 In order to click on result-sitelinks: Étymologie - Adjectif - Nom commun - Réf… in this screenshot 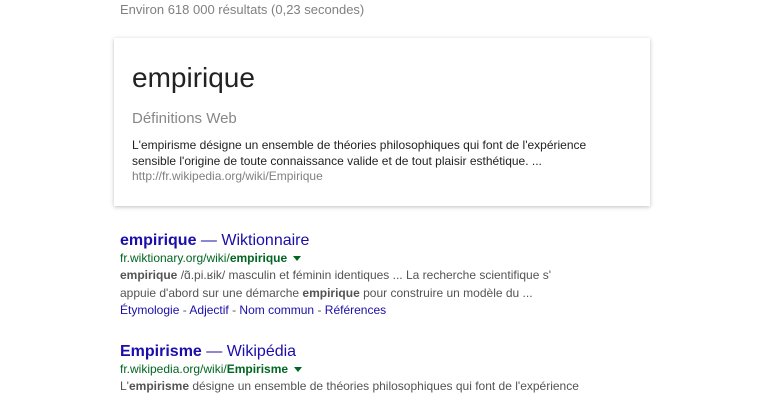, I will do `click(380, 310)`.